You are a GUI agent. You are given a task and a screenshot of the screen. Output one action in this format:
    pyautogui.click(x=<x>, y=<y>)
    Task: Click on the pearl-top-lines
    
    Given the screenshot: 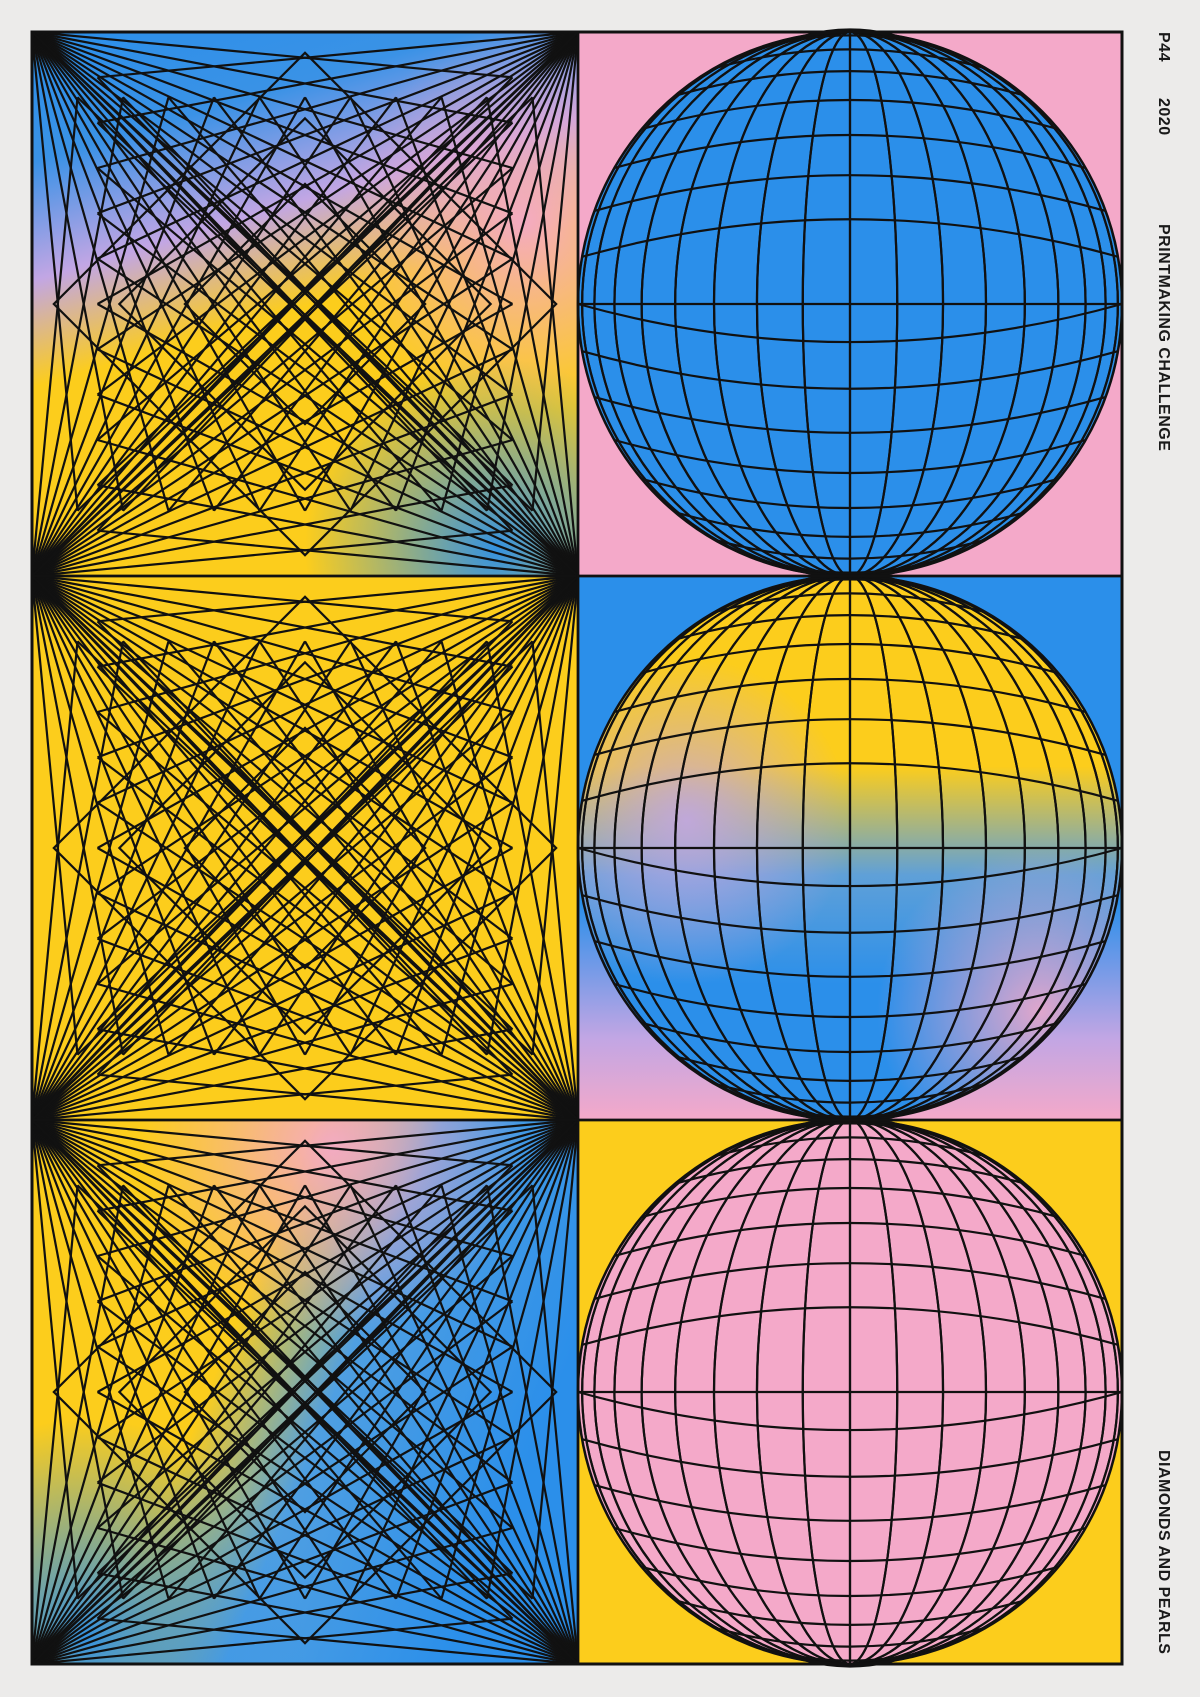 What is the action you would take?
    pyautogui.click(x=850, y=304)
    